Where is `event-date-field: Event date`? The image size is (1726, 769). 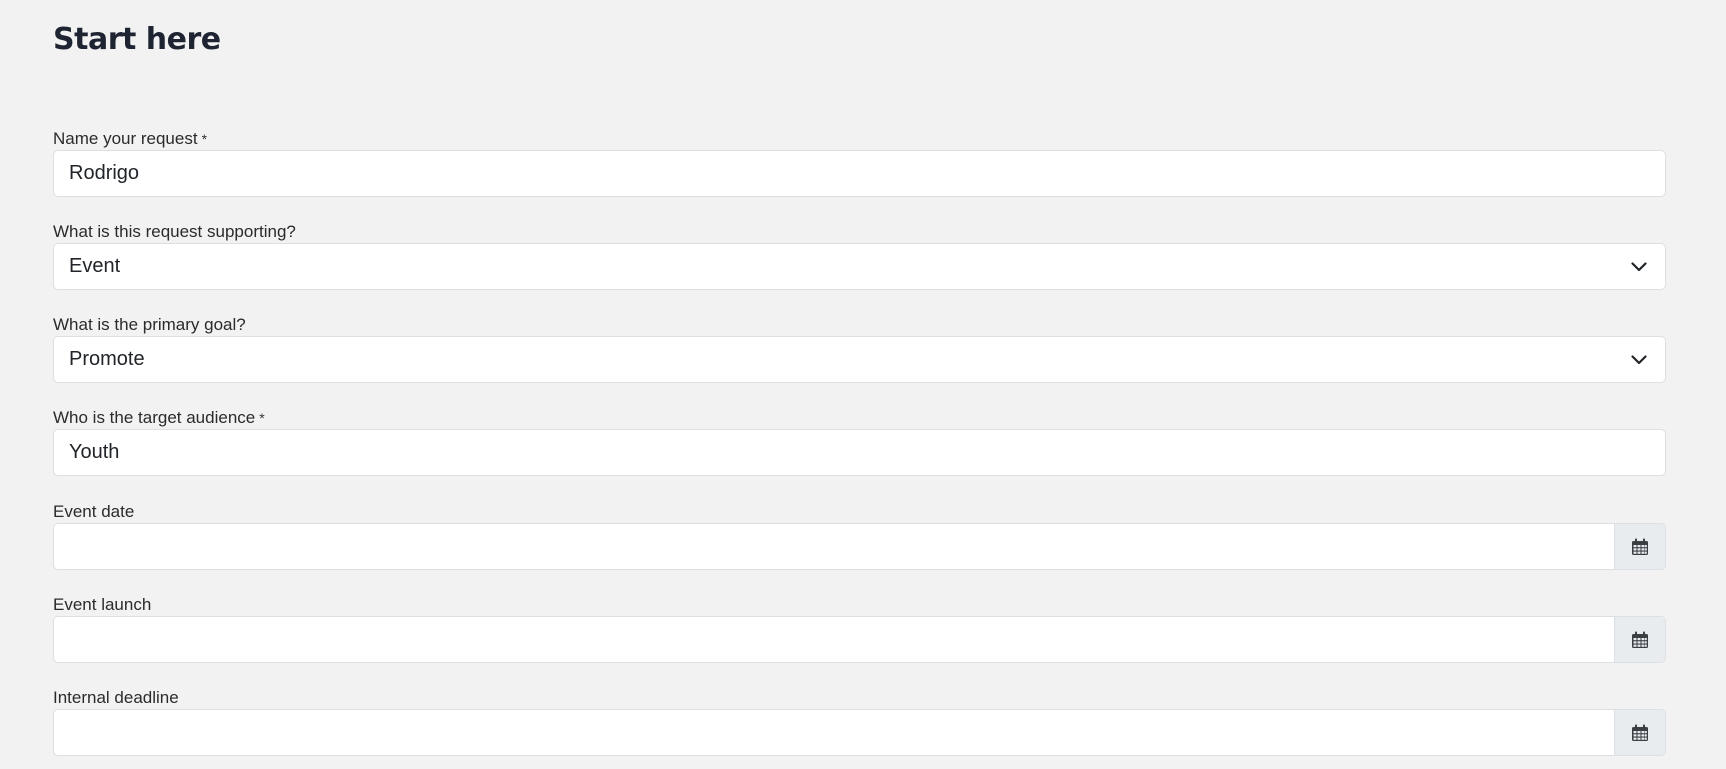
event-date-field: Event date is located at coordinates (859, 535).